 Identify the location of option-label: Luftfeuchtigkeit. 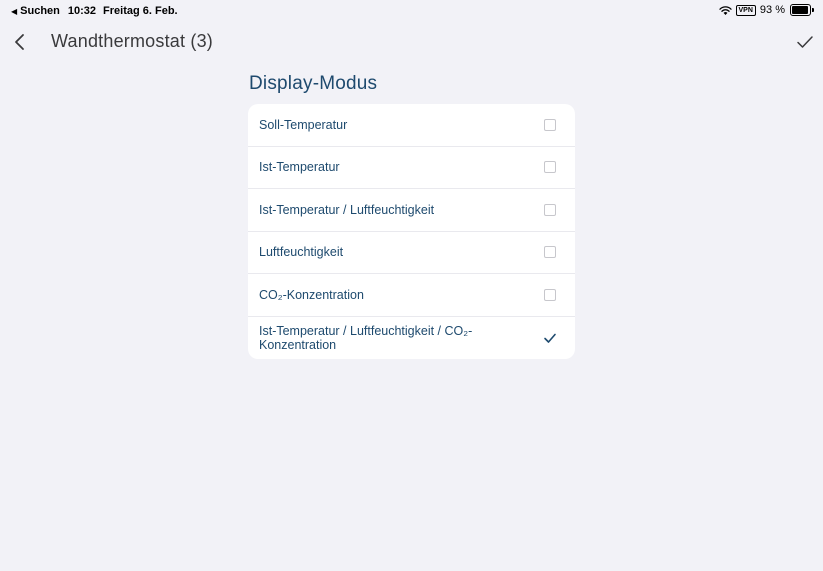
(301, 252).